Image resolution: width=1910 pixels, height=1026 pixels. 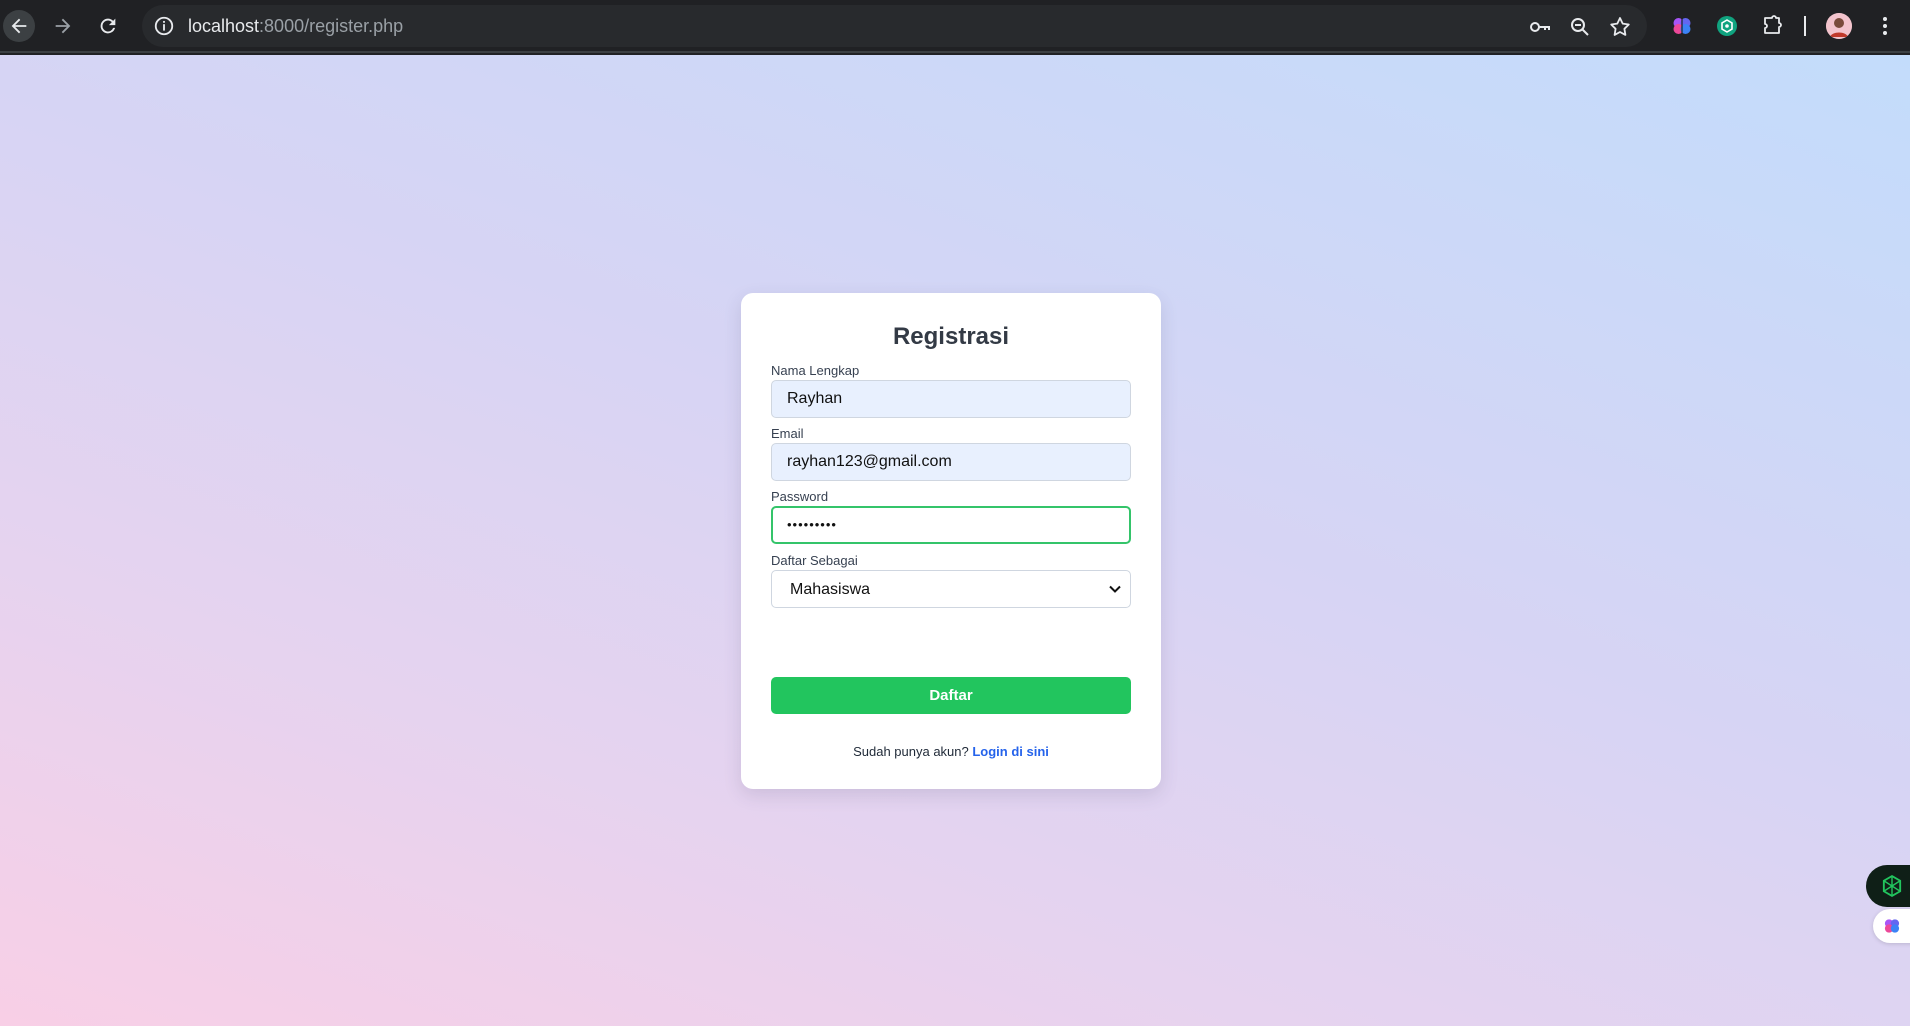 I want to click on avatar-icon, so click(x=1839, y=26).